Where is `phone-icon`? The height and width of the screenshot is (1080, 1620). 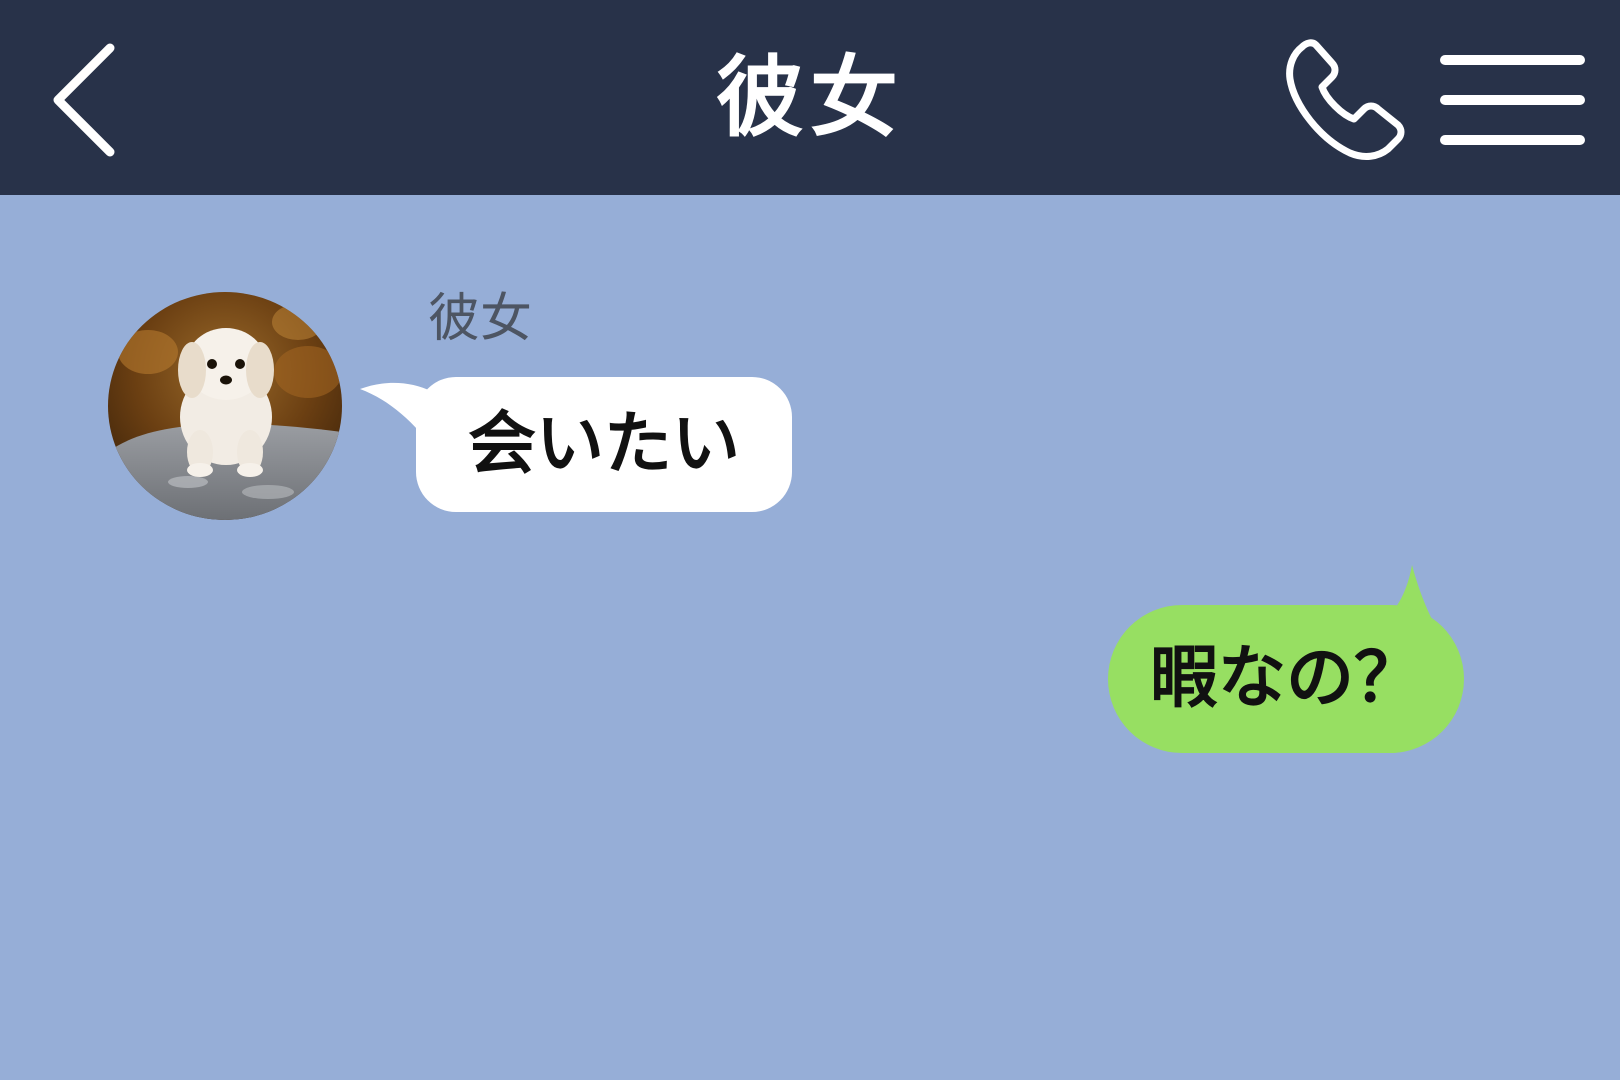 phone-icon is located at coordinates (1345, 99).